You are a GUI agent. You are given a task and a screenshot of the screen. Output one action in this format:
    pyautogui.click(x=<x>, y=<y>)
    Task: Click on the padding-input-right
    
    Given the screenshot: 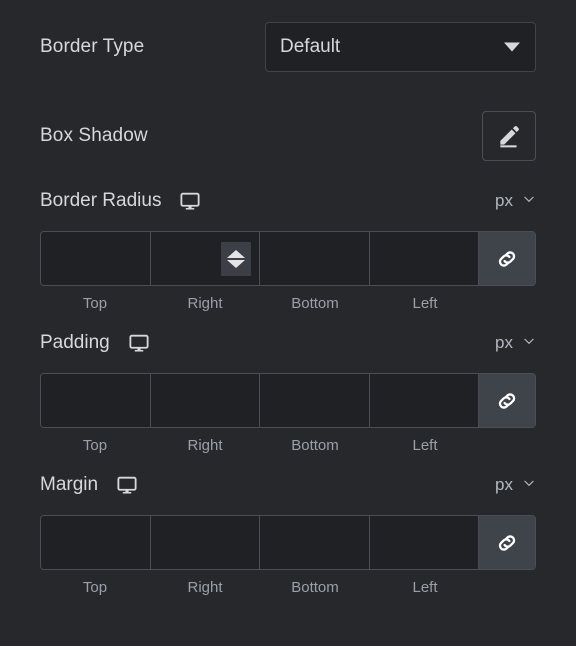 What is the action you would take?
    pyautogui.click(x=204, y=400)
    